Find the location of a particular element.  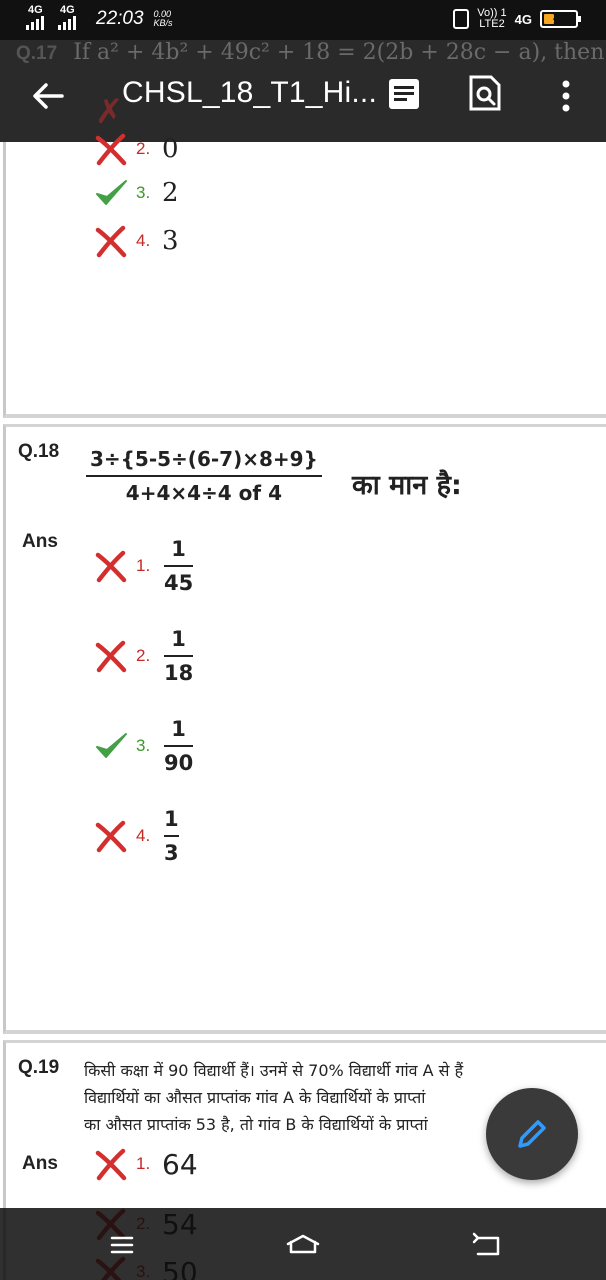

question-suffix: का मान है: is located at coordinates (407, 485).